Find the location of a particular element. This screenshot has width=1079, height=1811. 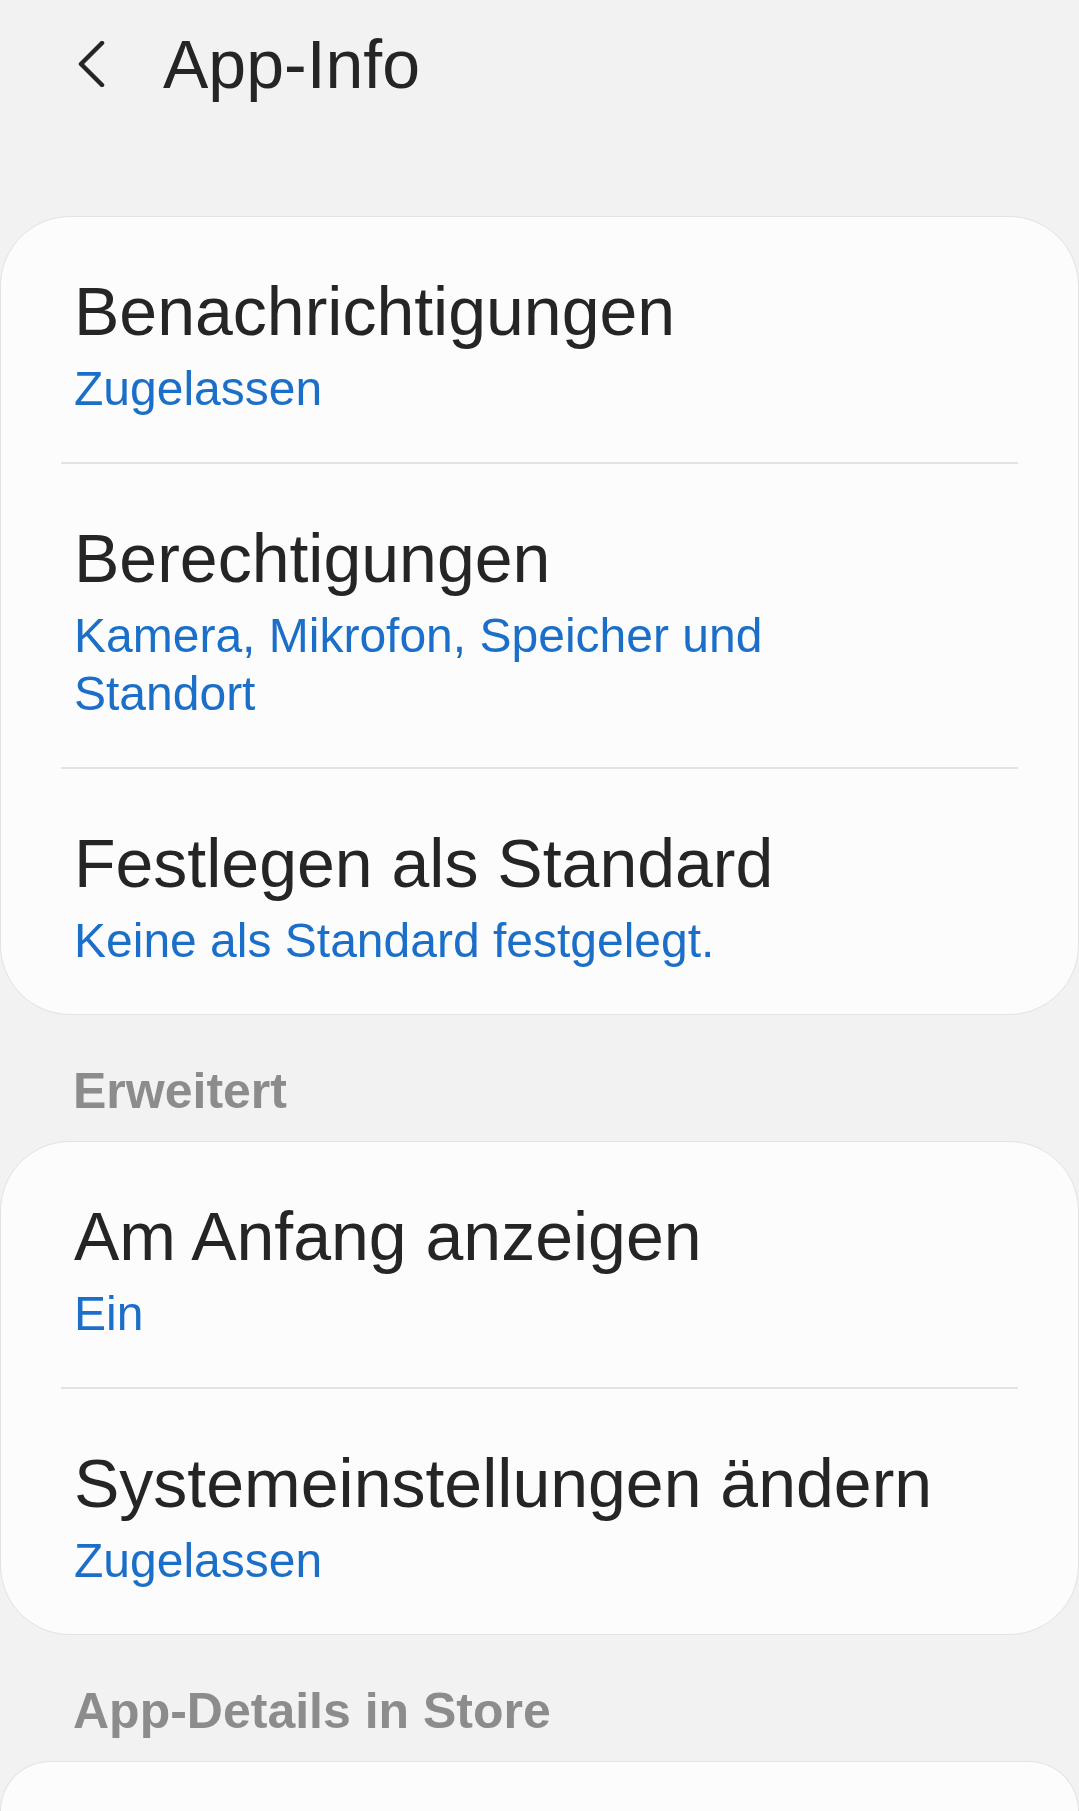

setting-title: Am Anfang anzeigen is located at coordinates (388, 1236).